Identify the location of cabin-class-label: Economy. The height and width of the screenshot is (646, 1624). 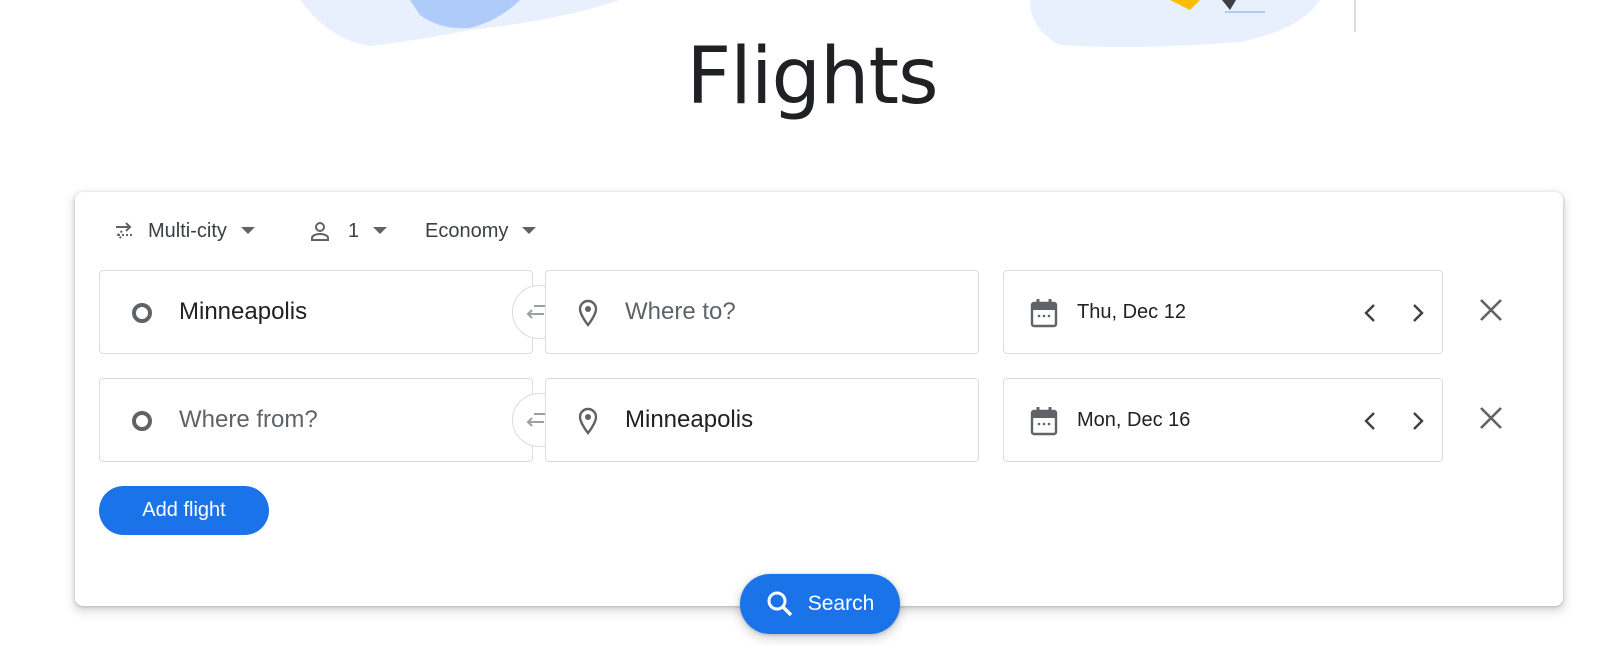
(467, 230).